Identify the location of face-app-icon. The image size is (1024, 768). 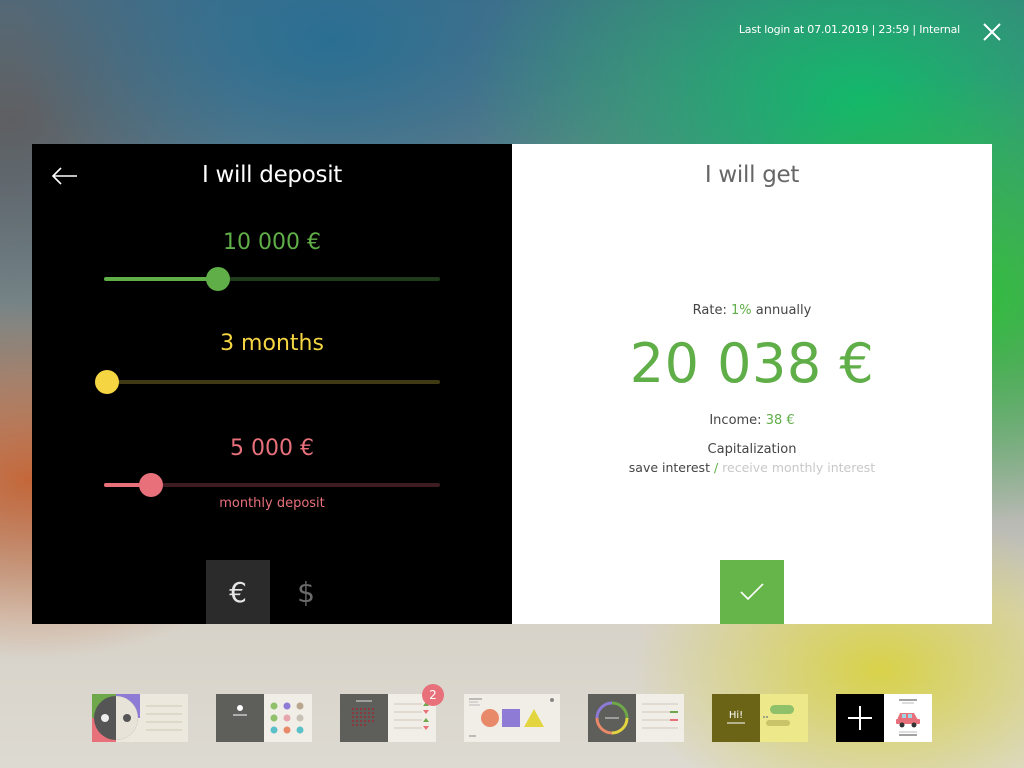
(140, 718).